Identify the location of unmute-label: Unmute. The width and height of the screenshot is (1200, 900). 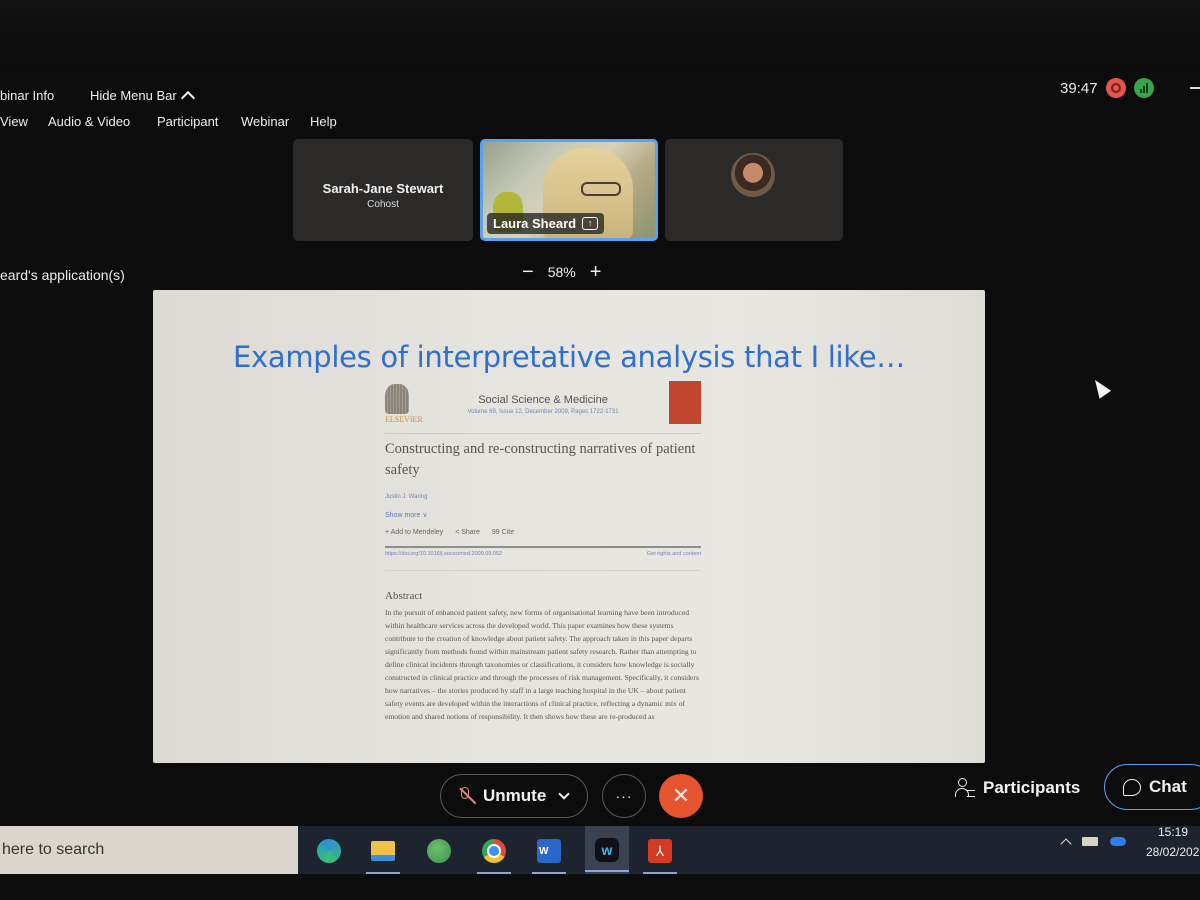
(515, 795).